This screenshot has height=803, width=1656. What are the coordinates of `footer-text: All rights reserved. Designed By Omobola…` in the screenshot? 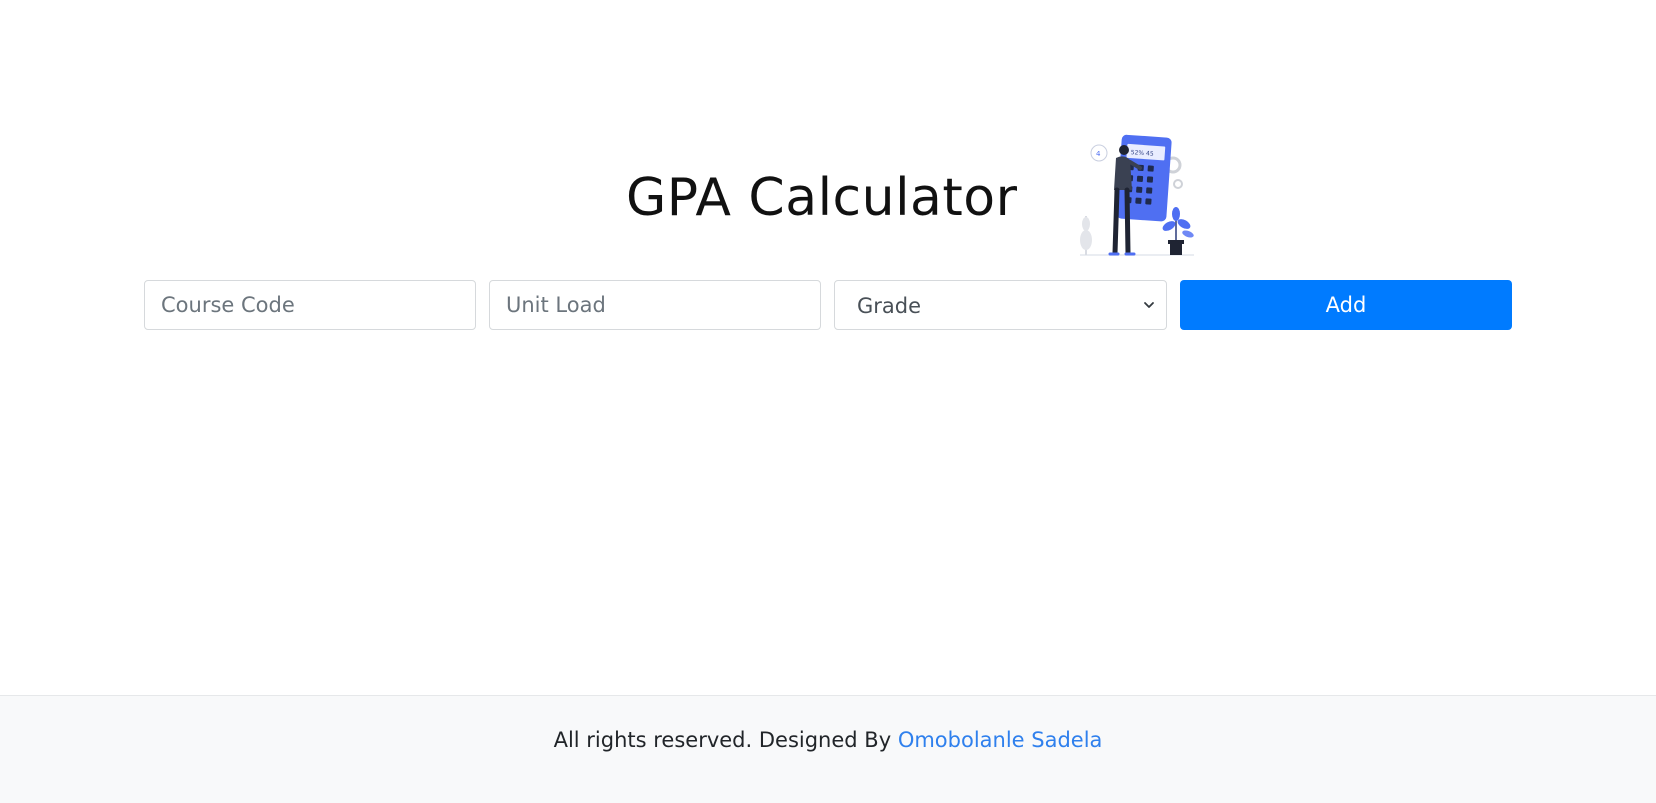 It's located at (828, 740).